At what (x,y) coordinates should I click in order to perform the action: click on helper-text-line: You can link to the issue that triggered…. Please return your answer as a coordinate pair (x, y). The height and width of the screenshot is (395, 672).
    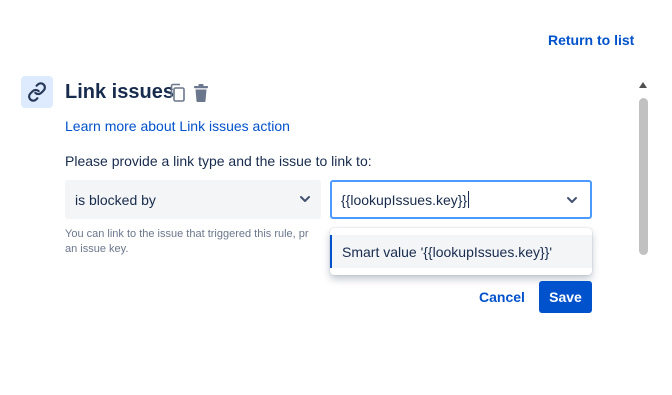
    Looking at the image, I should click on (187, 234).